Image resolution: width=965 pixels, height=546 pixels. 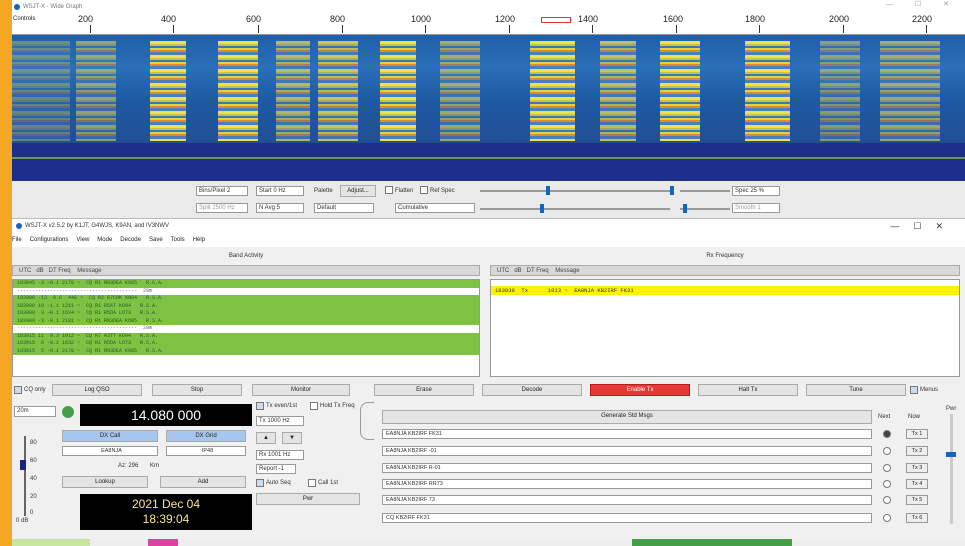 What do you see at coordinates (18, 390) in the screenshot?
I see `cq-only-checkbox` at bounding box center [18, 390].